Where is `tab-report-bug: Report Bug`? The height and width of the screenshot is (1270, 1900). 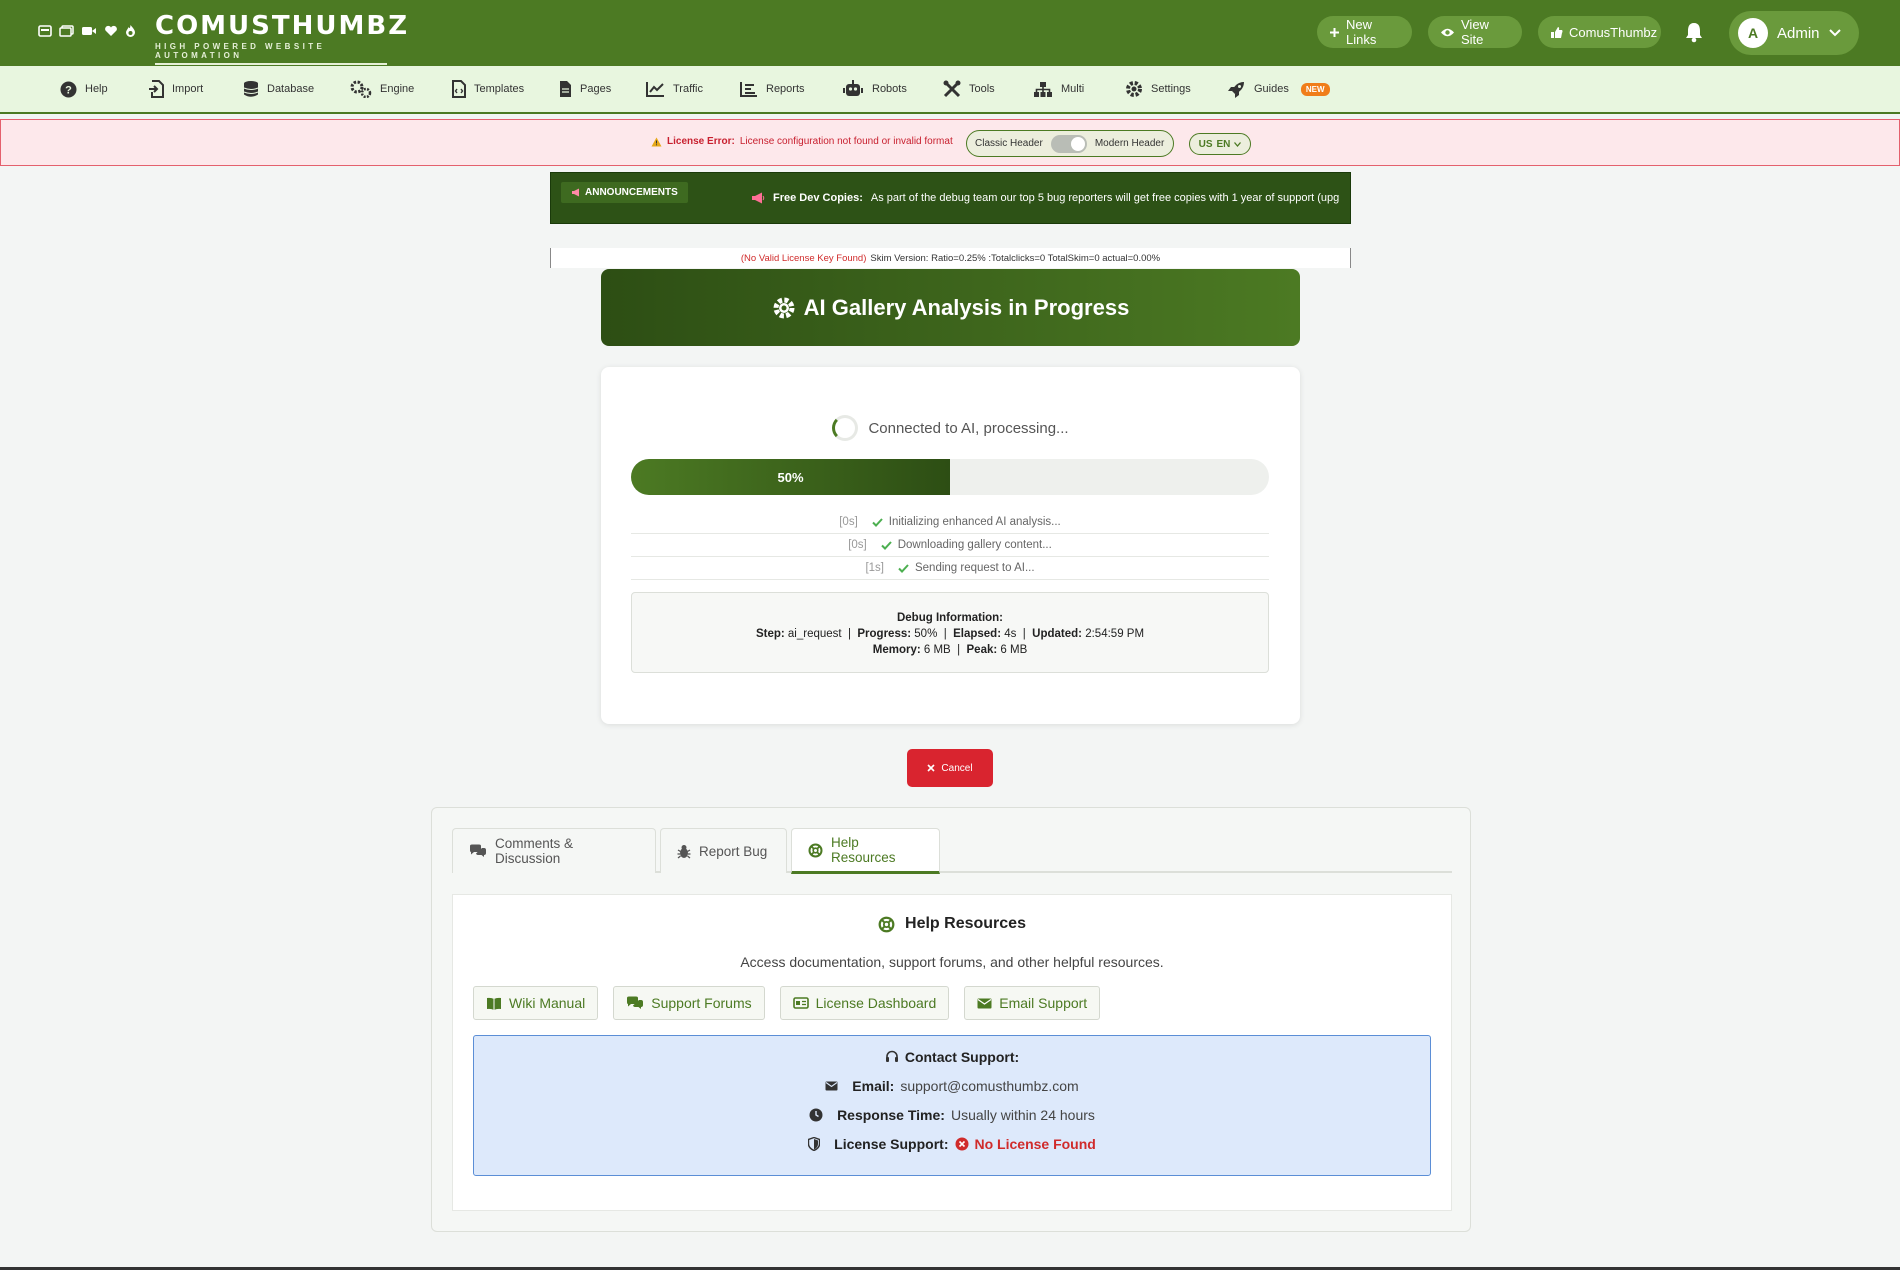
tab-report-bug: Report Bug is located at coordinates (723, 850).